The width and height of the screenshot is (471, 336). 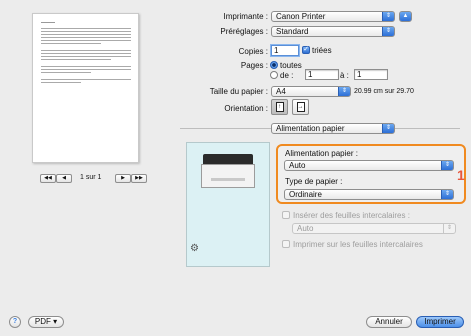 I want to click on paper-source-value: Auto, so click(x=297, y=165).